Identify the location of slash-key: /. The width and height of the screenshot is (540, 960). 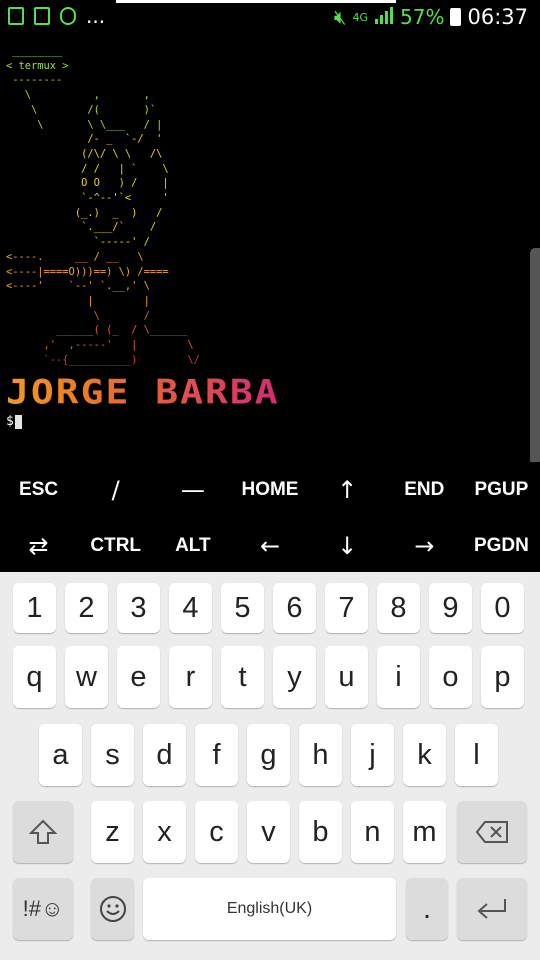
(115, 490).